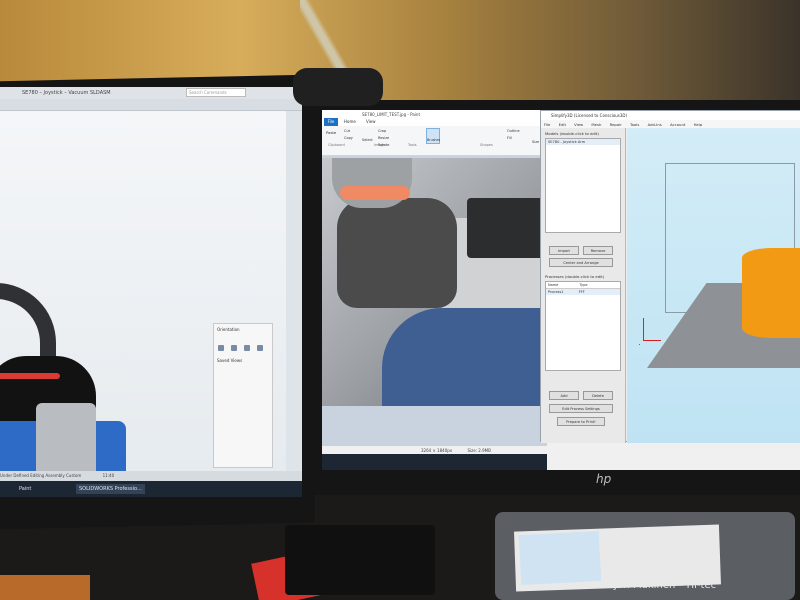 This screenshot has width=800, height=600. I want to click on view-iso-icon, so click(260, 348).